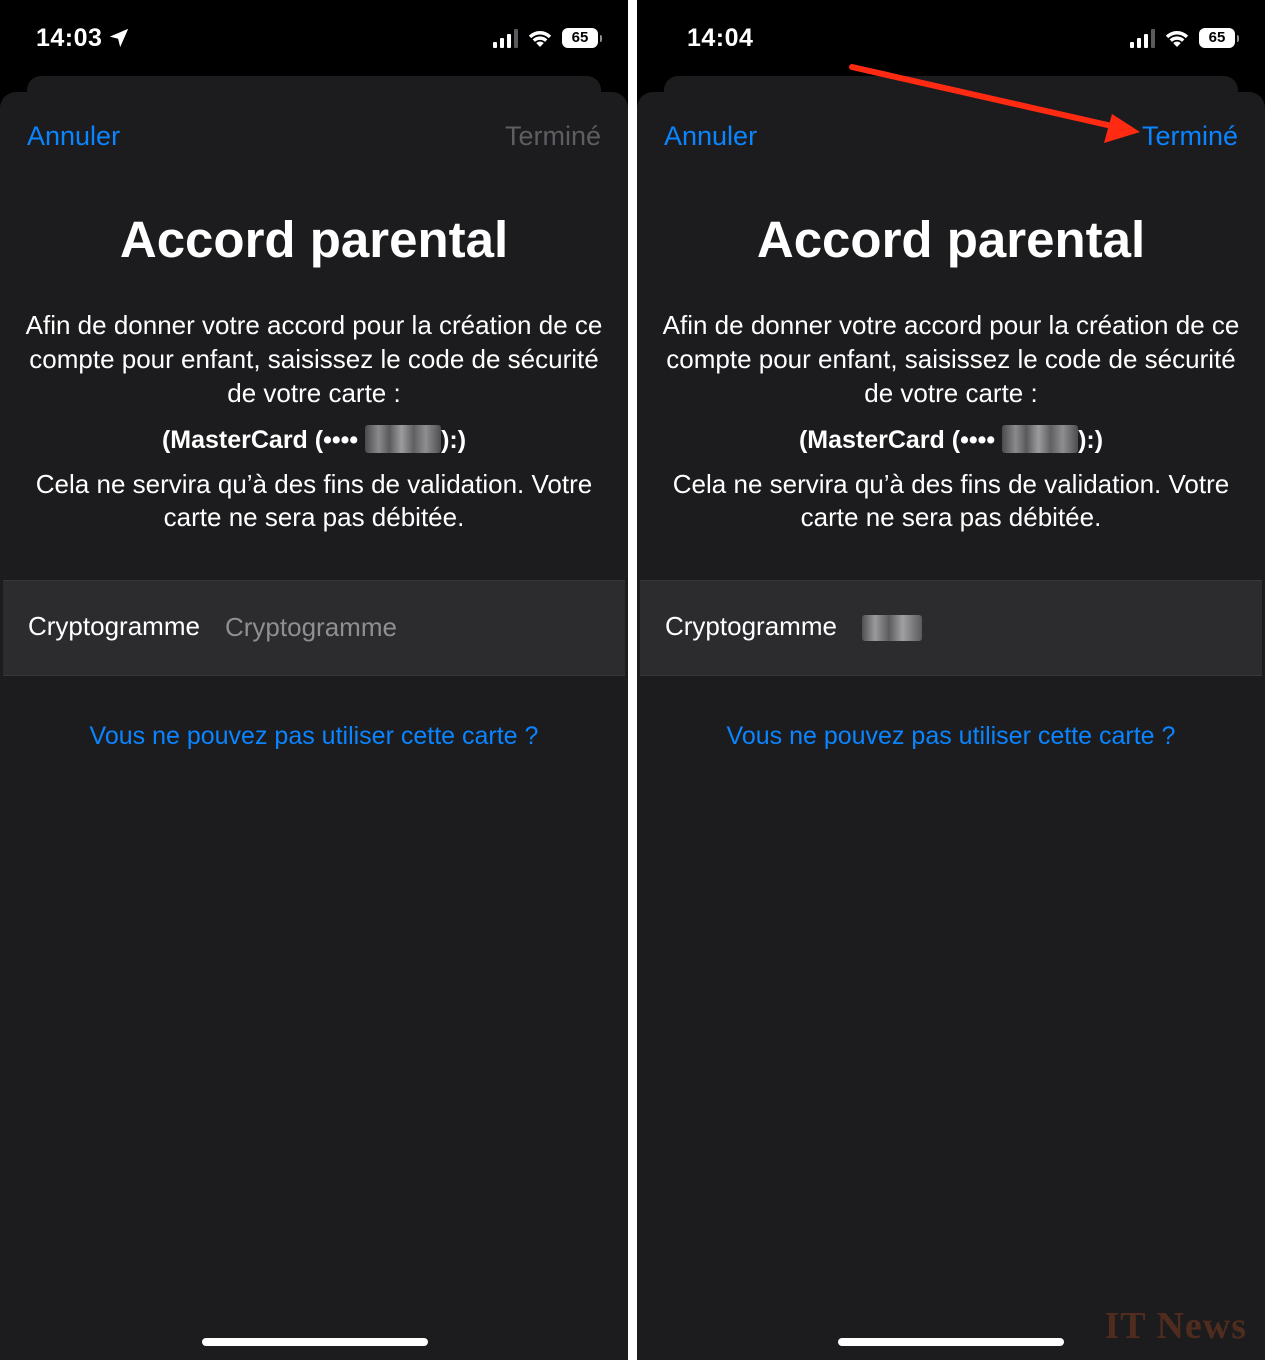  I want to click on watermark-logo: IT News, so click(1175, 1326).